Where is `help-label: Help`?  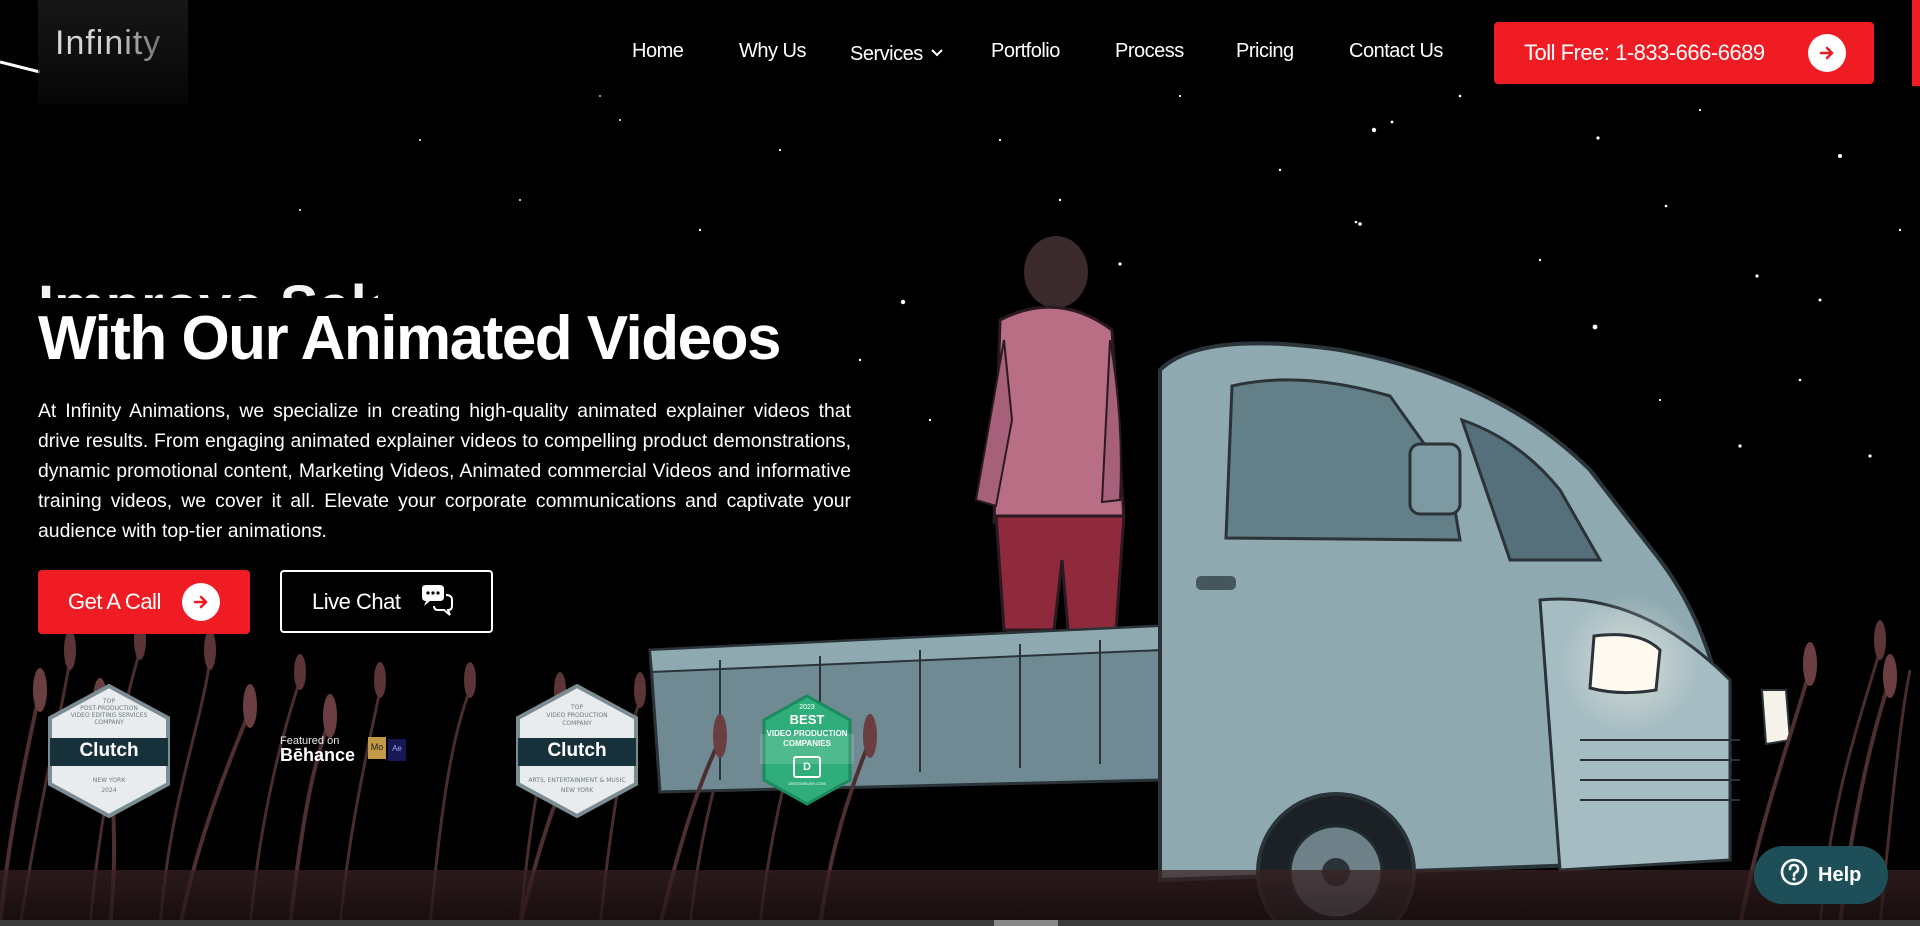
help-label: Help is located at coordinates (1840, 874).